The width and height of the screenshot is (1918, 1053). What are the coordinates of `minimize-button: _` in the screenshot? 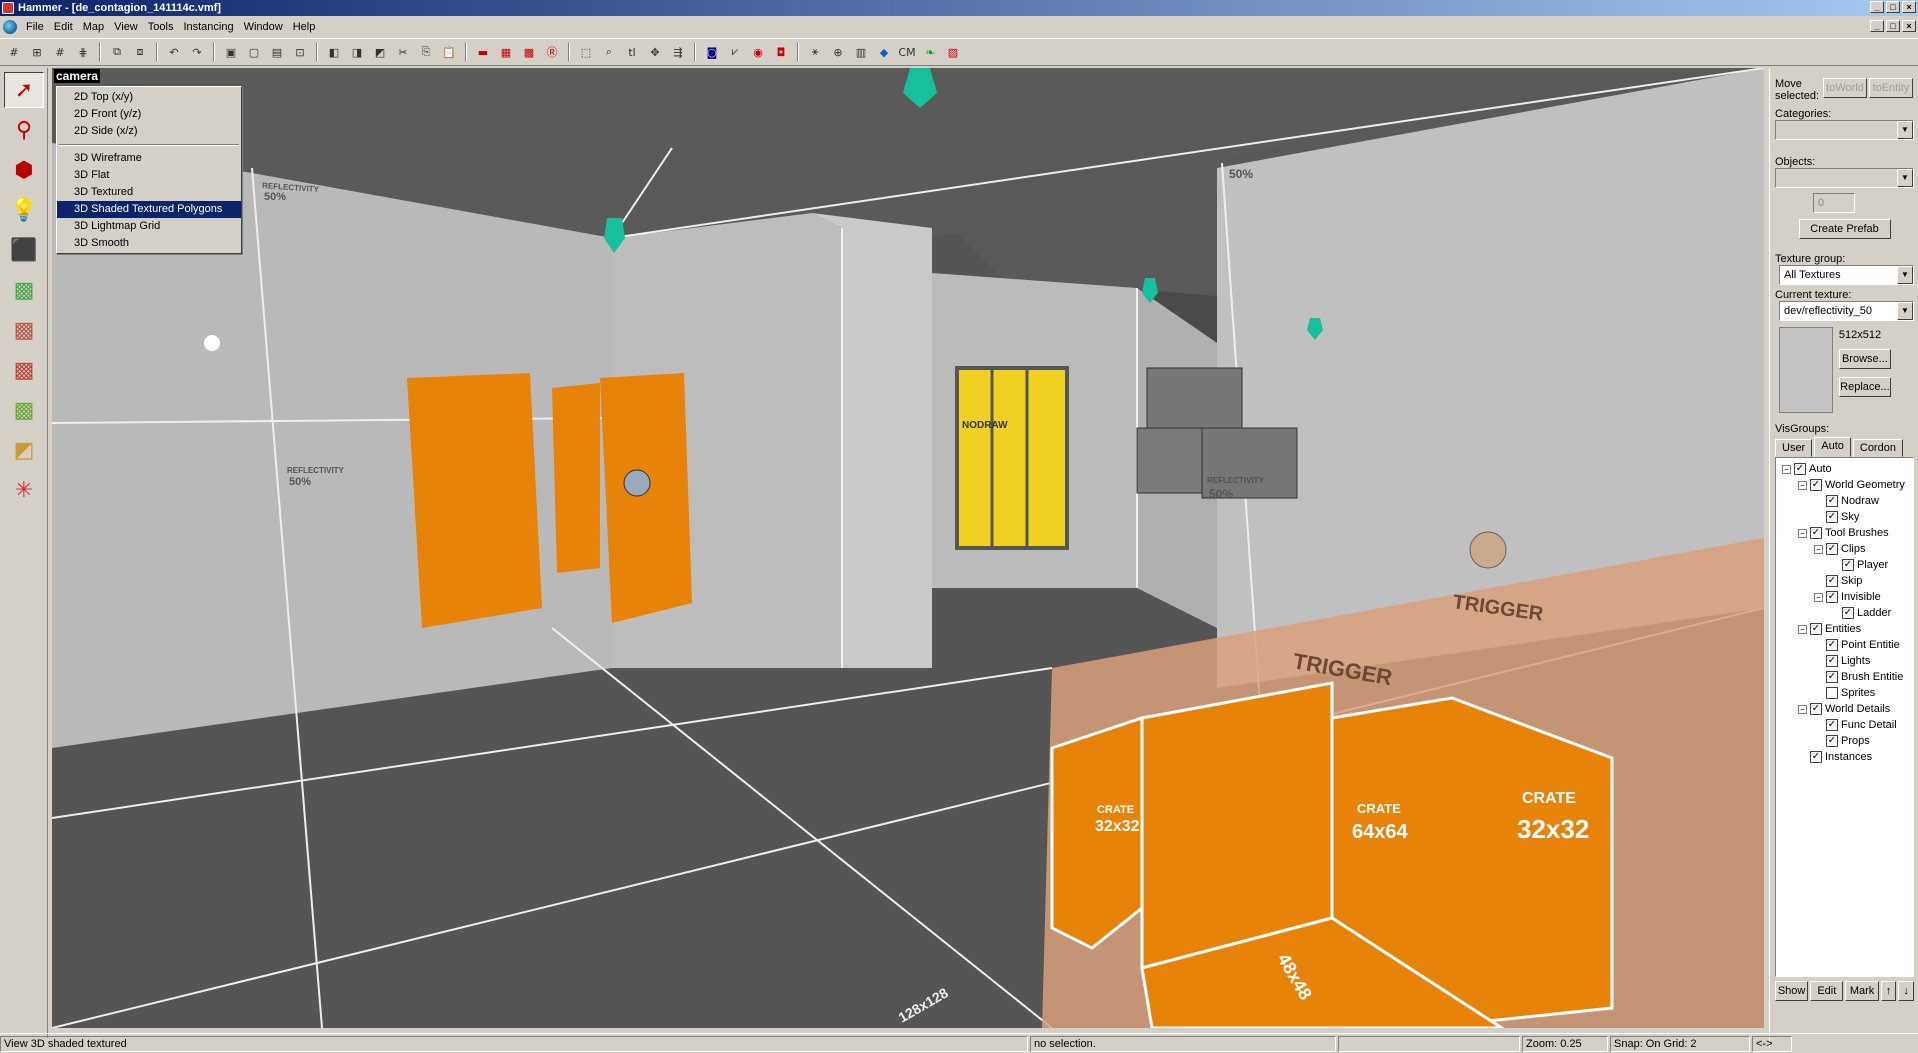 It's located at (1877, 7).